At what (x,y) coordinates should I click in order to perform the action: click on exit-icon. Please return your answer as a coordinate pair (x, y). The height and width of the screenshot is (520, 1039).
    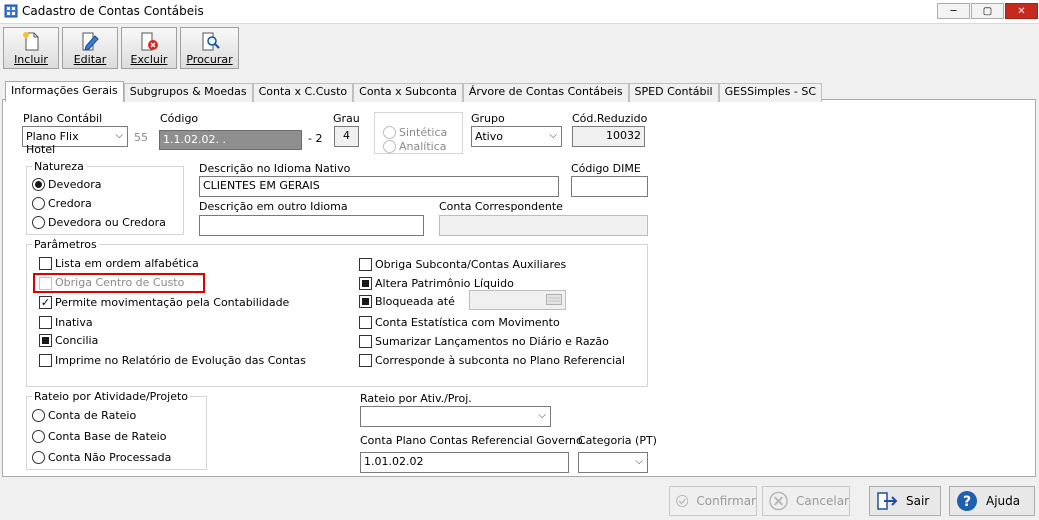
    Looking at the image, I should click on (887, 501).